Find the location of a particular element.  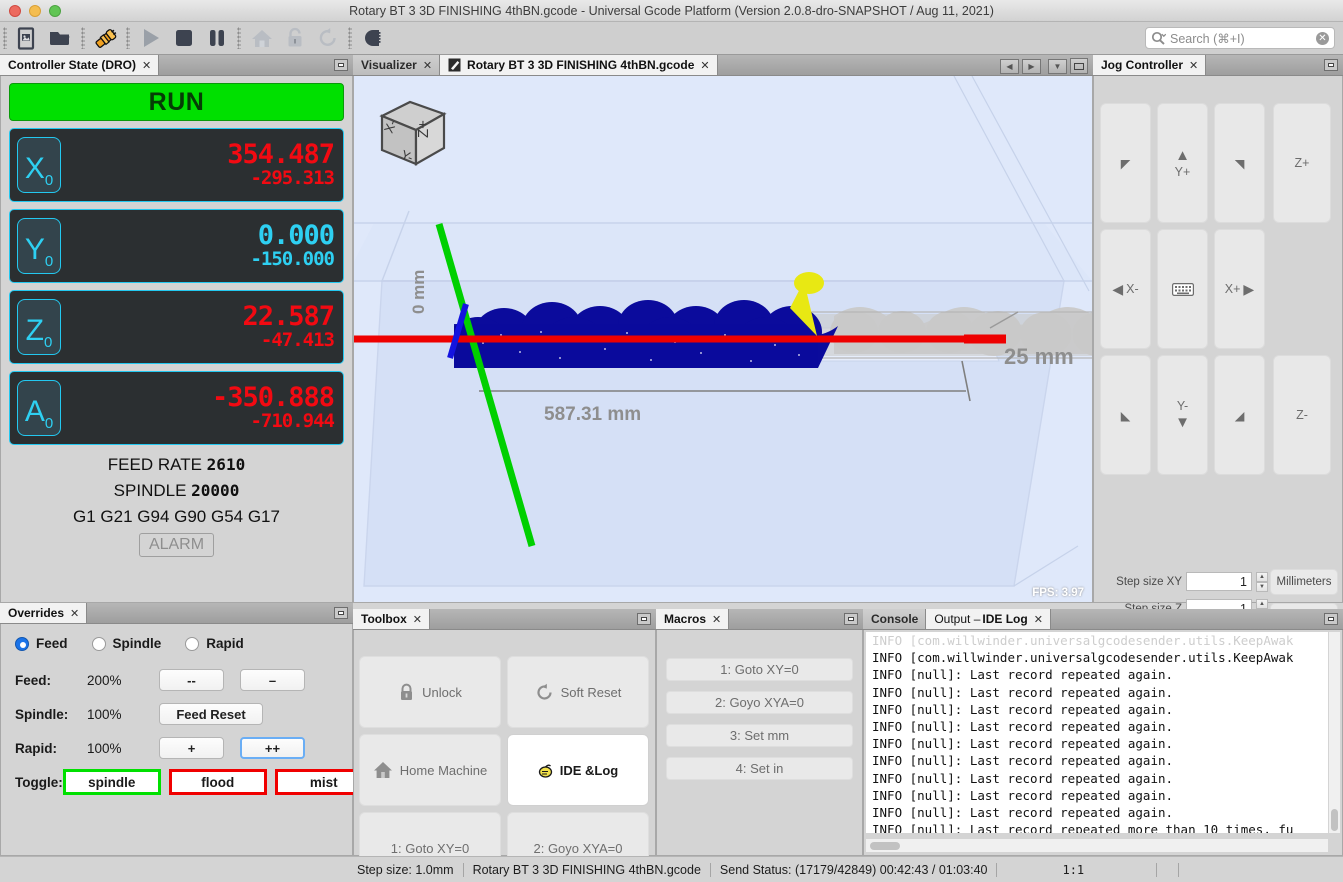

jog-x-plus-button: X+ ▶ is located at coordinates (1239, 289).